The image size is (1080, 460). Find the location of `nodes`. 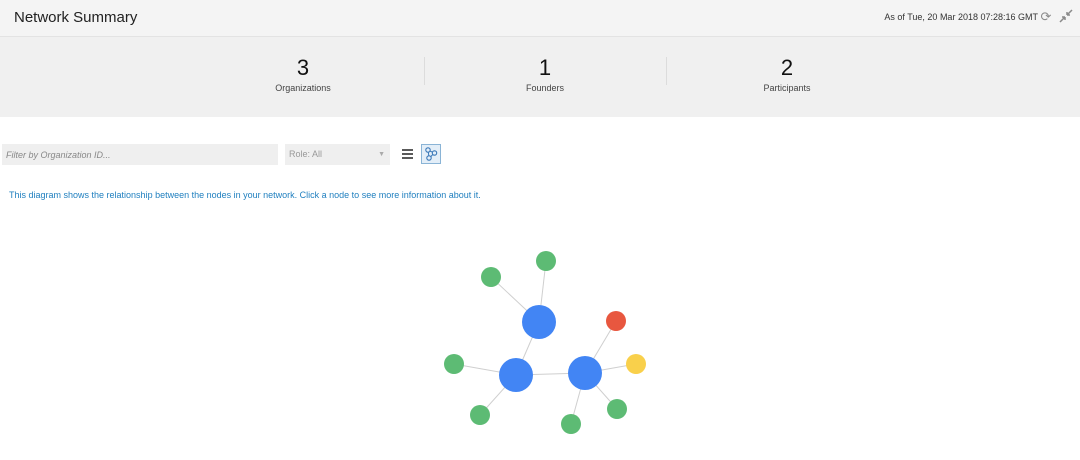

nodes is located at coordinates (545, 342).